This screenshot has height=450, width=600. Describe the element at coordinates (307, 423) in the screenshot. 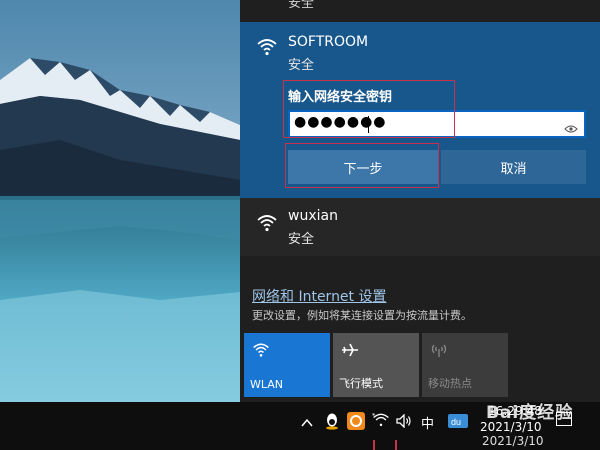

I see `chevron-up-icon` at that location.